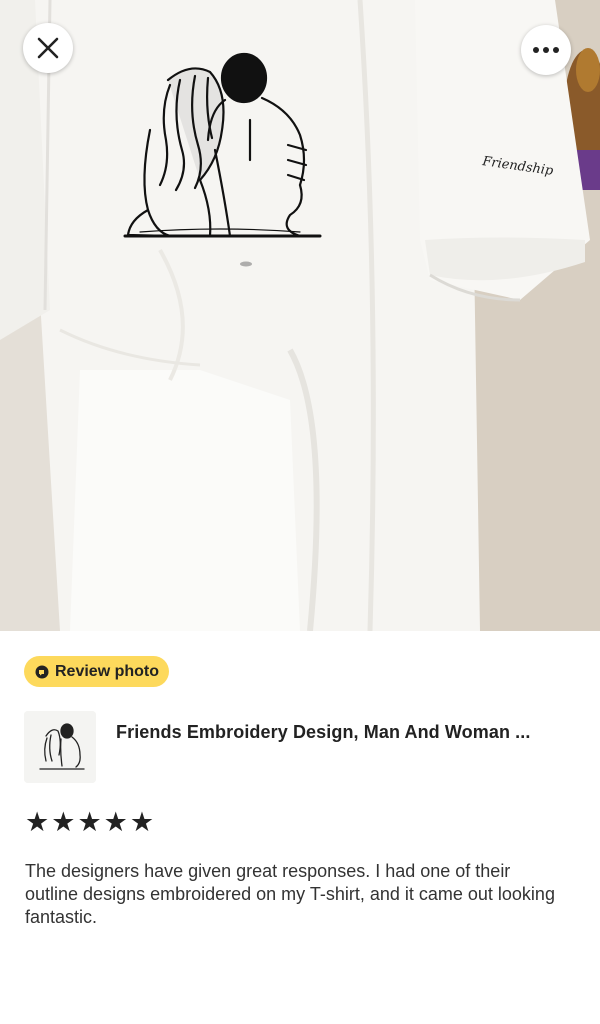  I want to click on badge-label: Review photo, so click(107, 671).